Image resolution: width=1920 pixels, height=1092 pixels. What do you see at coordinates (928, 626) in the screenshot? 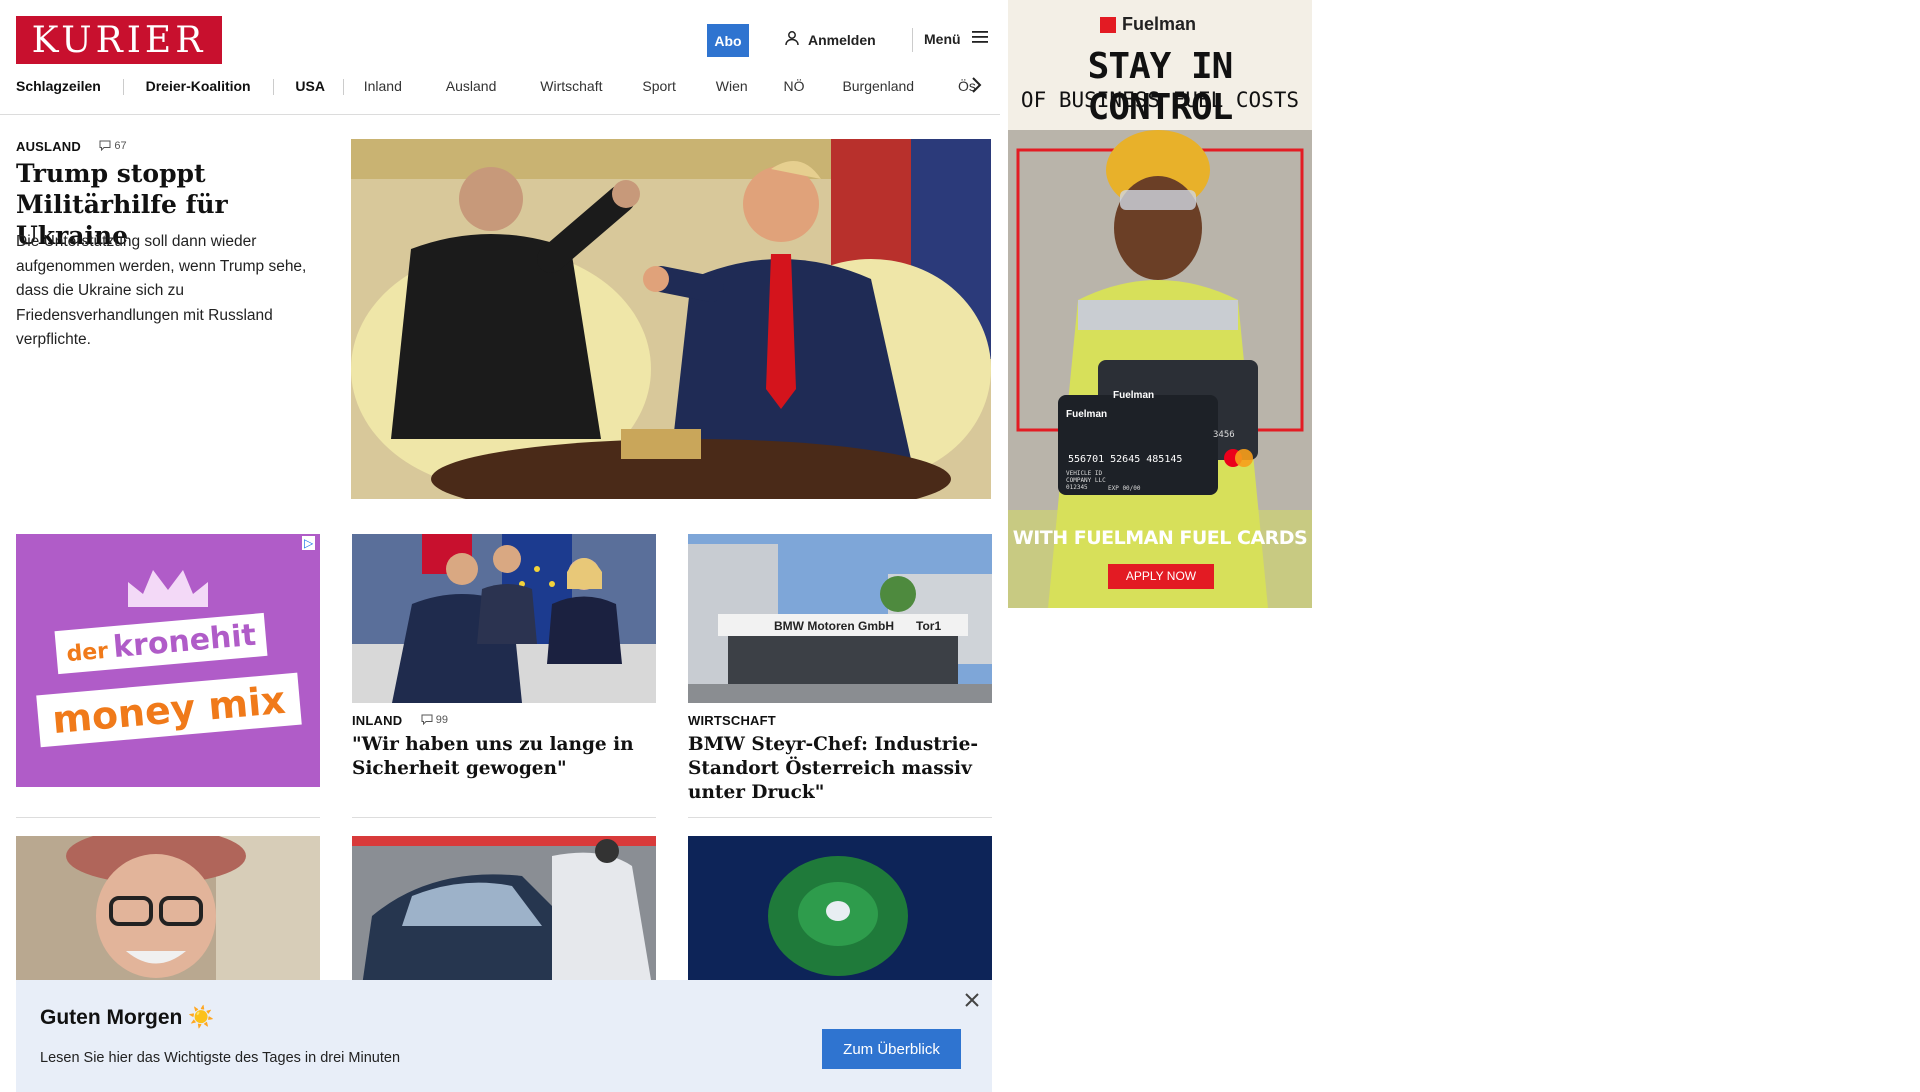
I see `bmw-sign-right: Tor1` at bounding box center [928, 626].